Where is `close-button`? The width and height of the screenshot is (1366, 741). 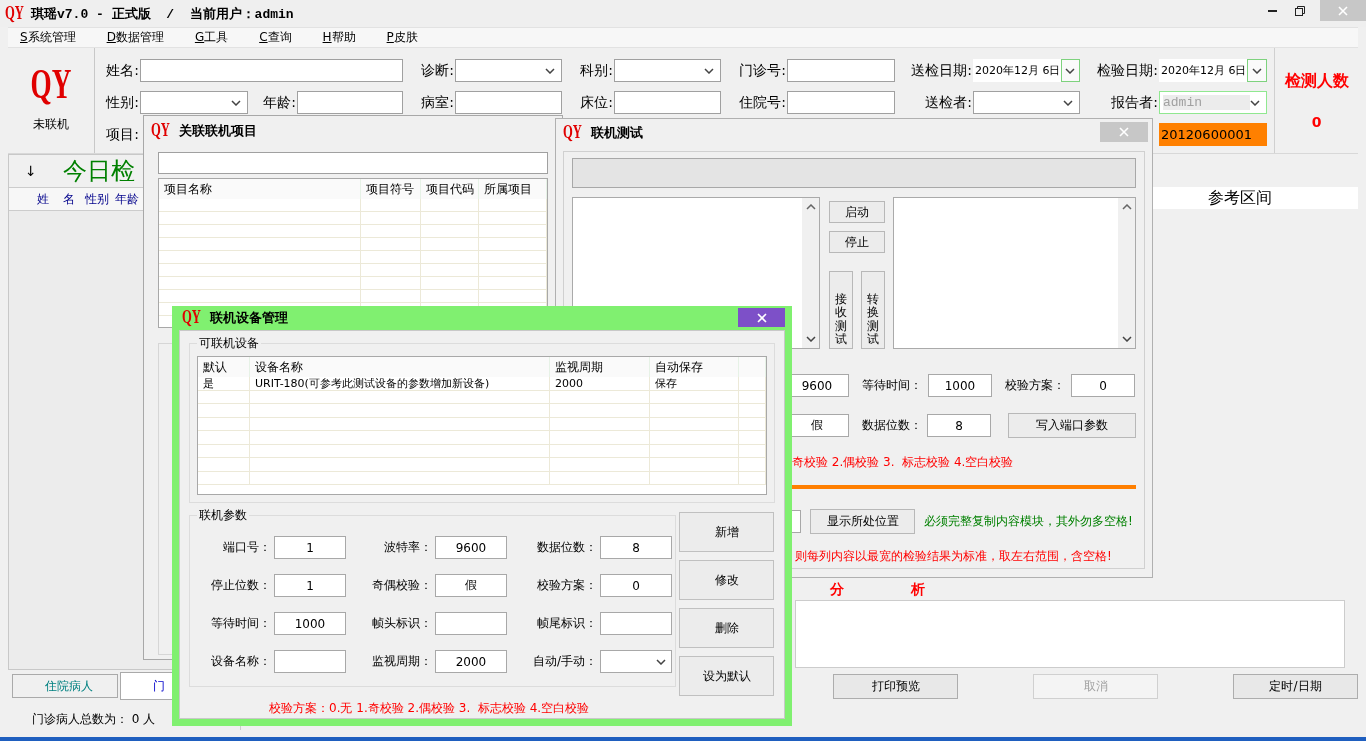 close-button is located at coordinates (761, 317).